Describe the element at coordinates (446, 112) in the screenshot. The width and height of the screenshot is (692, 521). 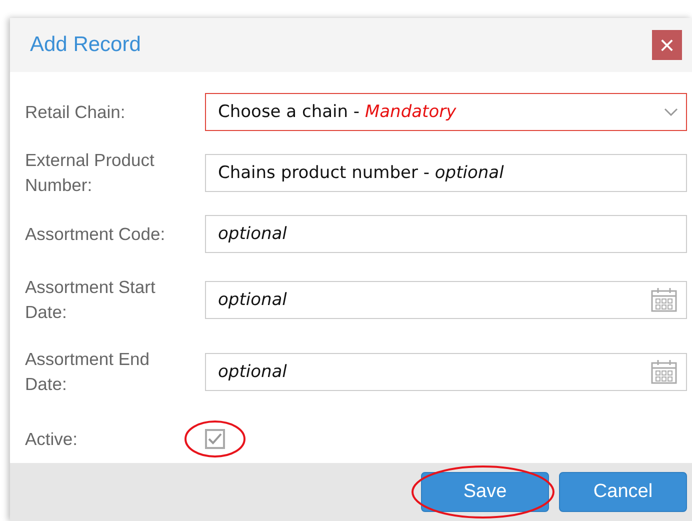
I see `select-field: Choose a chain - Mandatory` at that location.